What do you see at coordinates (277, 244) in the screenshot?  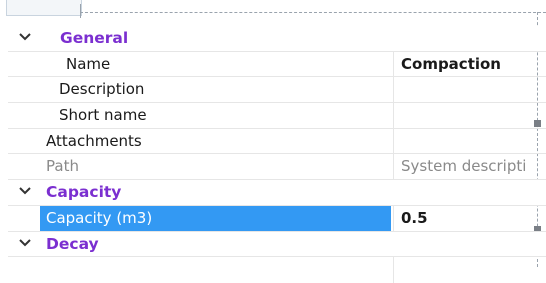 I see `category-decay: Decay` at bounding box center [277, 244].